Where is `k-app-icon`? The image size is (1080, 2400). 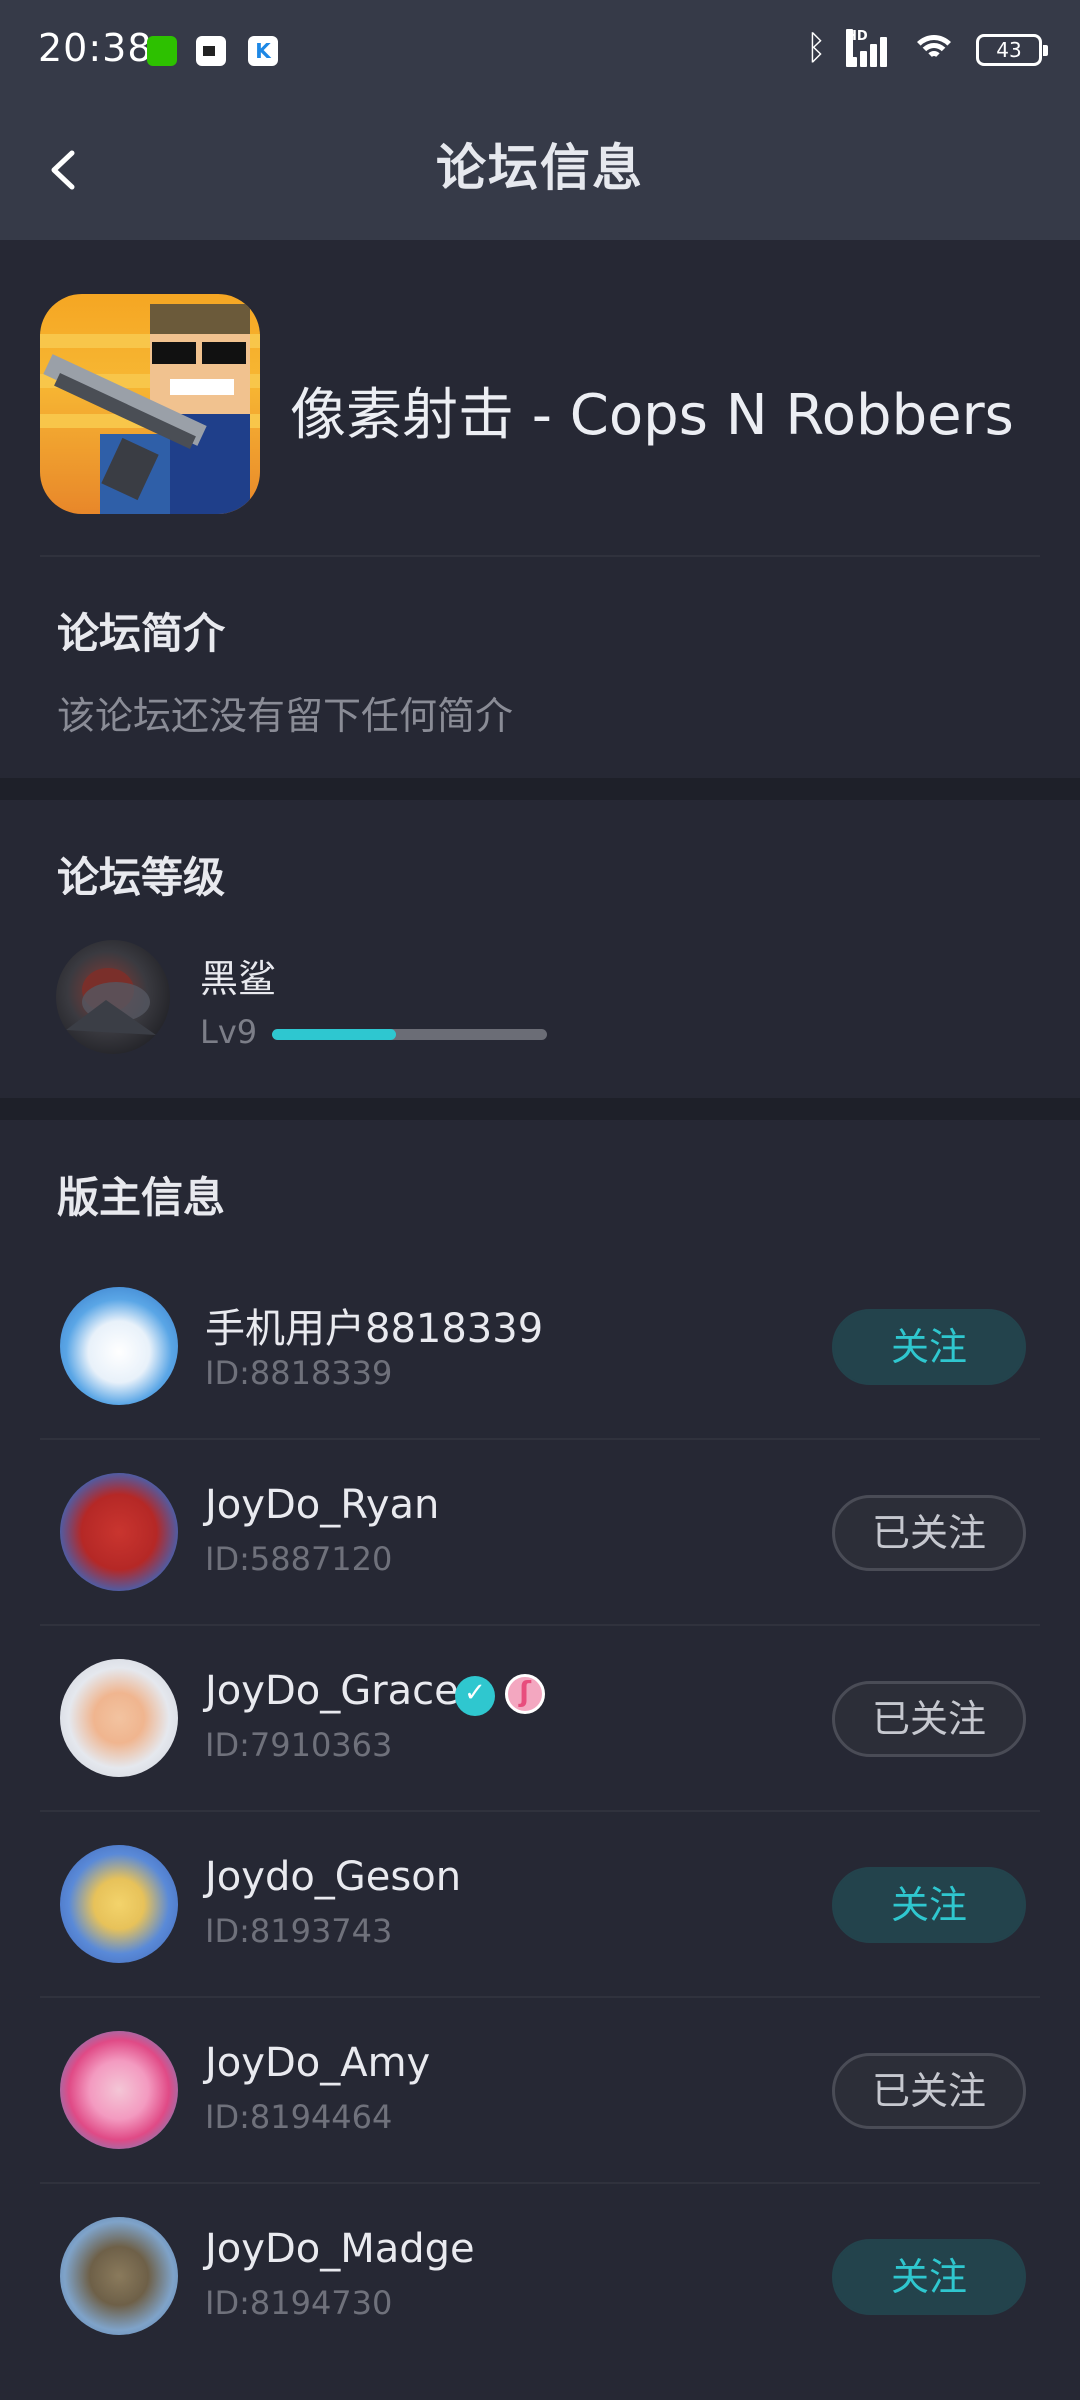
k-app-icon is located at coordinates (263, 51).